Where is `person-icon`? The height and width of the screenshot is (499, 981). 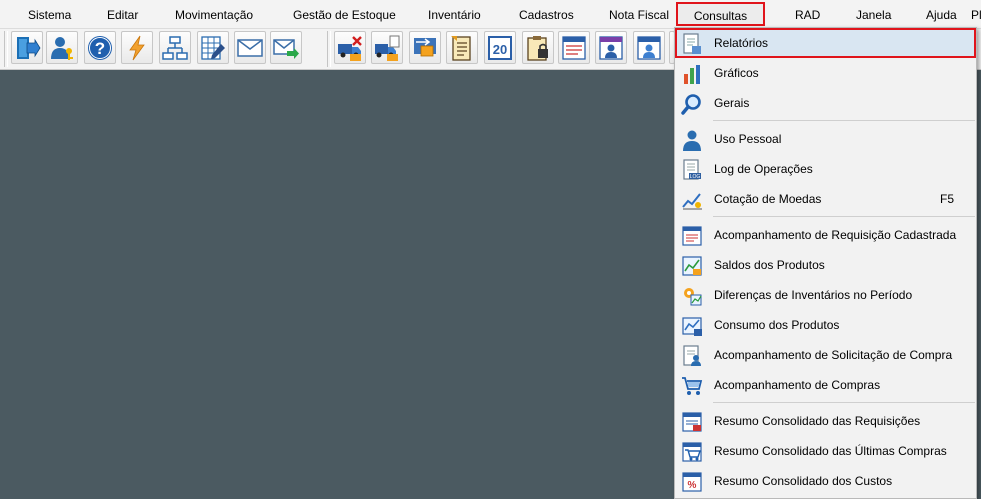 person-icon is located at coordinates (692, 140).